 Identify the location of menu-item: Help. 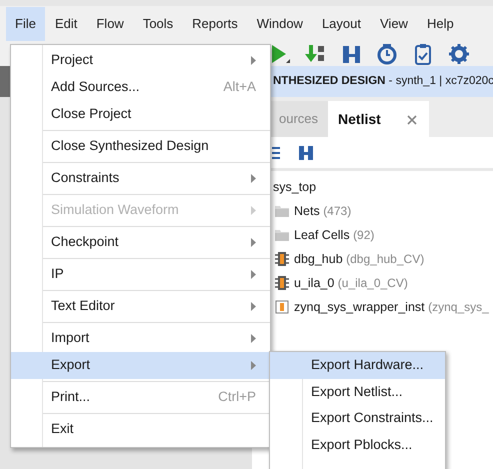
(440, 24).